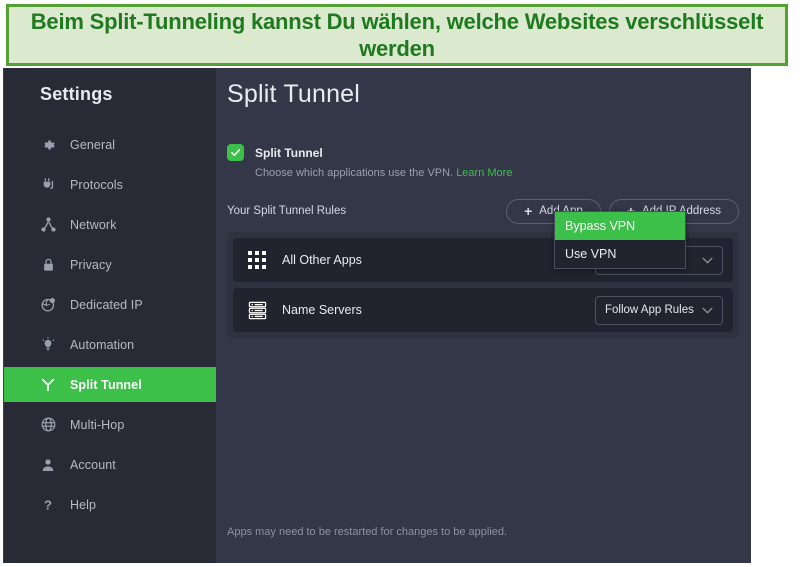 Image resolution: width=806 pixels, height=567 pixels. What do you see at coordinates (48, 345) in the screenshot?
I see `lightbulb-icon` at bounding box center [48, 345].